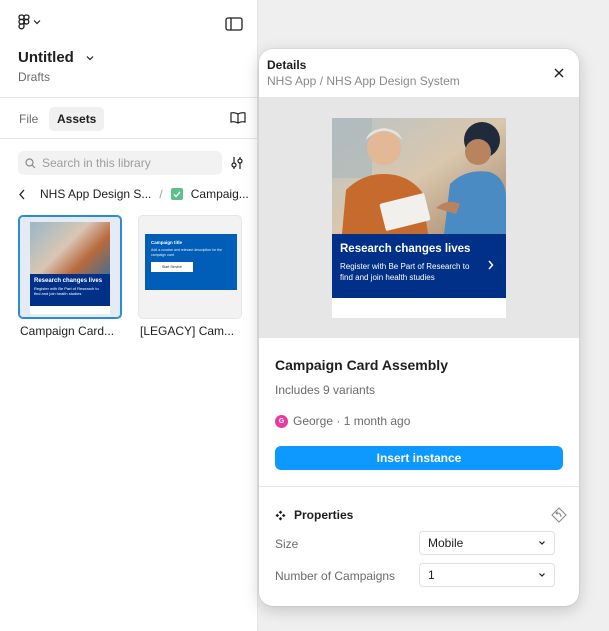 The width and height of the screenshot is (609, 631). What do you see at coordinates (34, 77) in the screenshot?
I see `file-location: Drafts` at bounding box center [34, 77].